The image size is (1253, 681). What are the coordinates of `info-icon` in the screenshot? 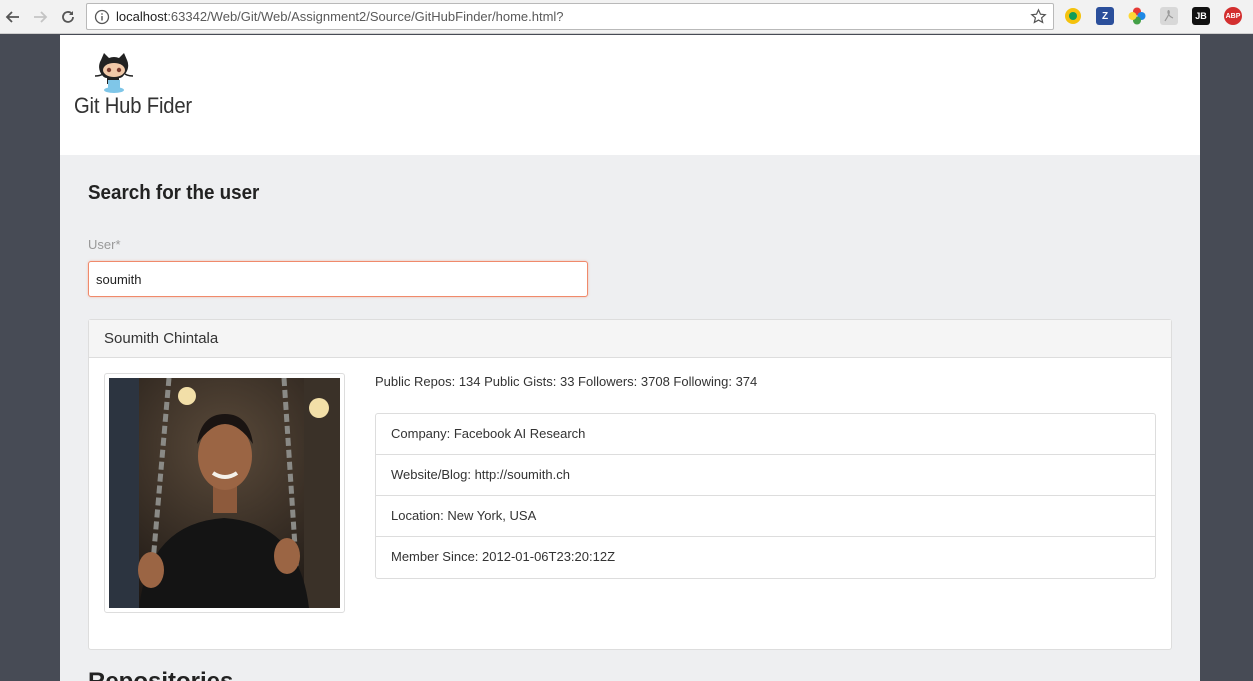 It's located at (102, 17).